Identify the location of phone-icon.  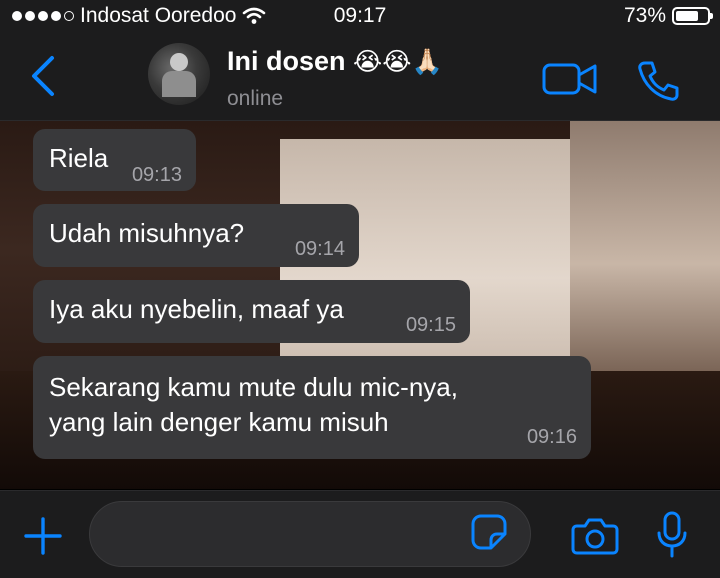
(658, 81).